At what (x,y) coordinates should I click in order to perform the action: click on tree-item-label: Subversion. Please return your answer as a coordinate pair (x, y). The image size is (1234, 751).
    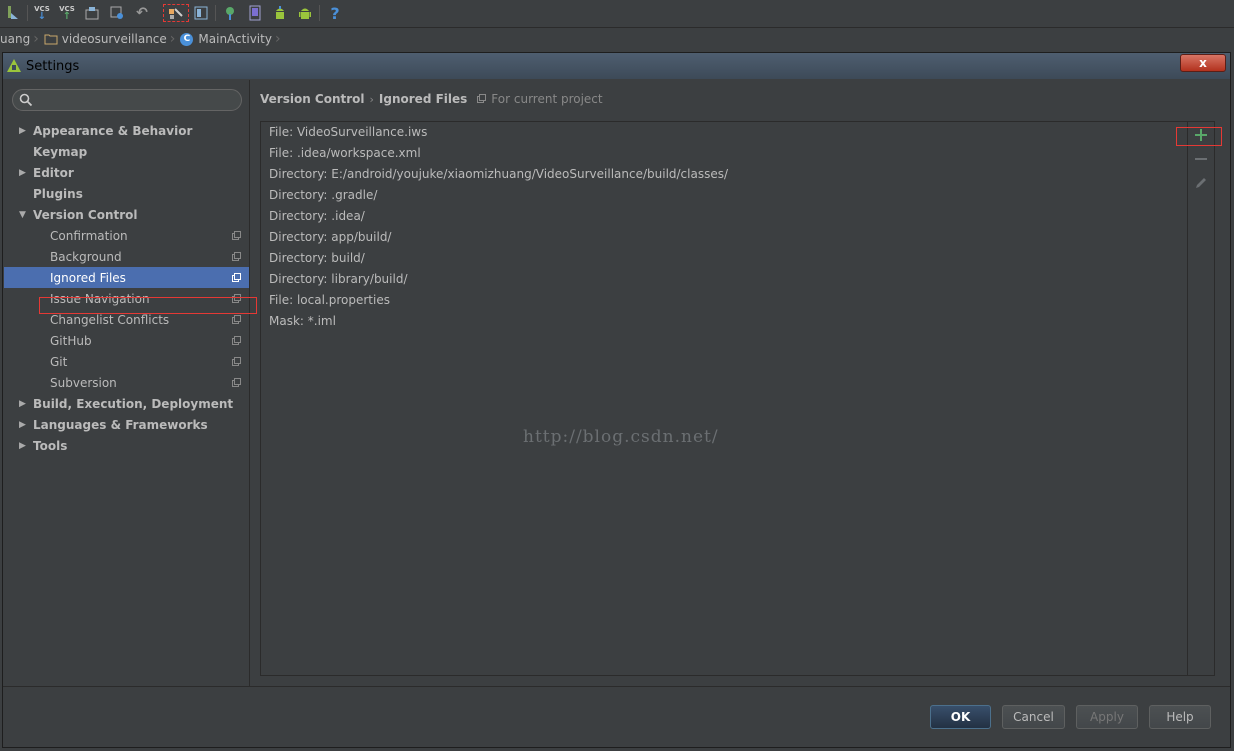
    Looking at the image, I should click on (83, 382).